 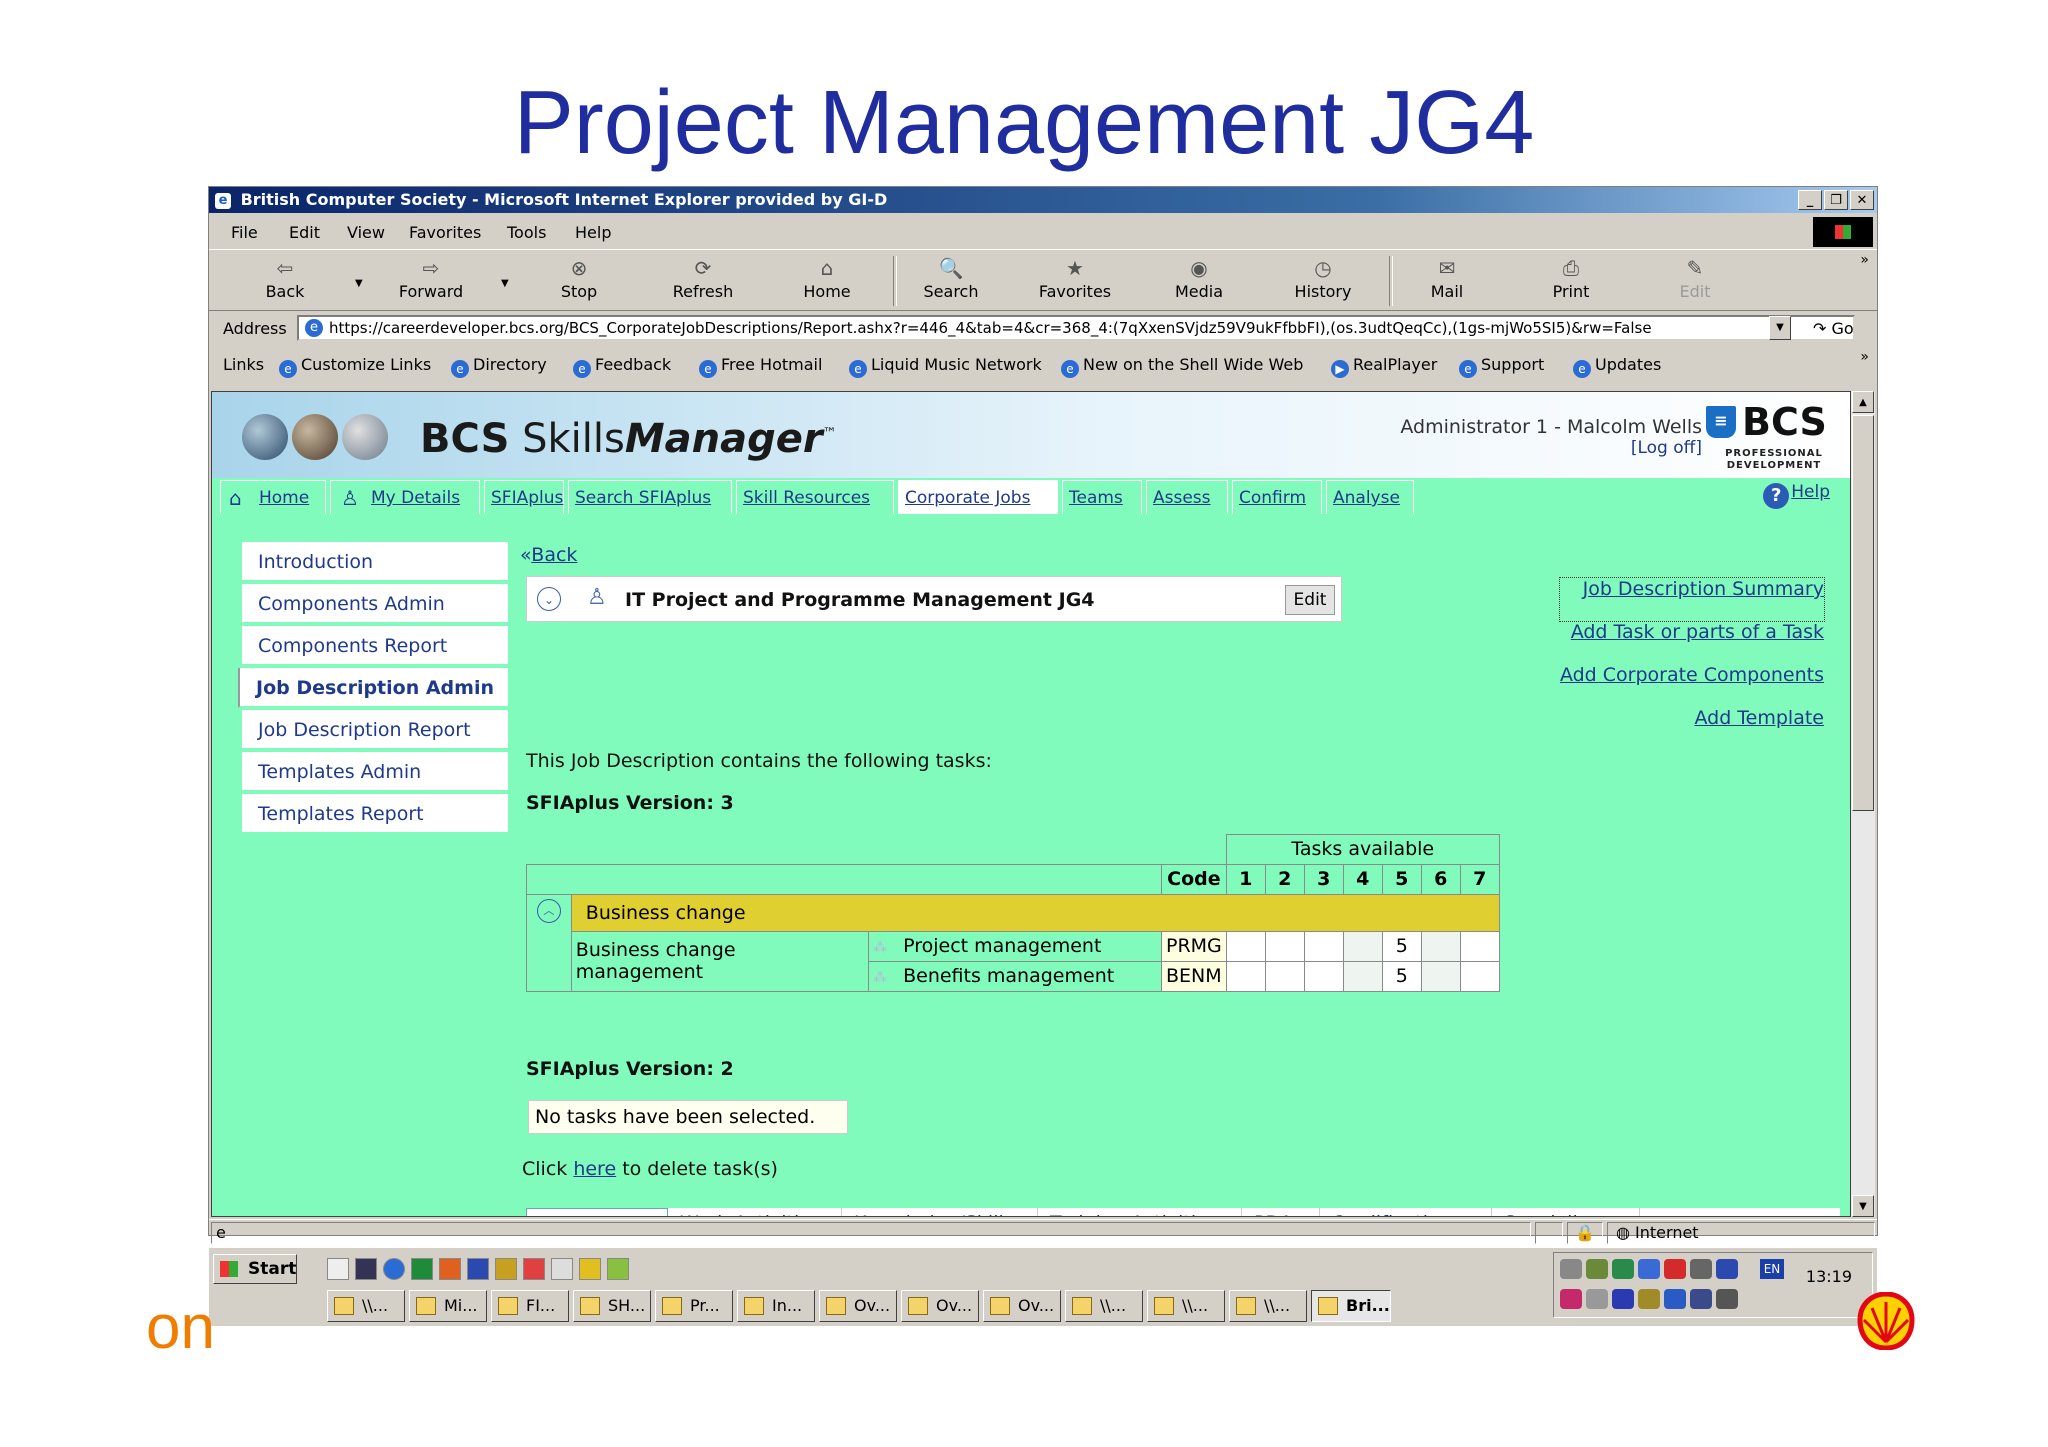 What do you see at coordinates (338, 1269) in the screenshot?
I see `quicklaunch-desktop-icon` at bounding box center [338, 1269].